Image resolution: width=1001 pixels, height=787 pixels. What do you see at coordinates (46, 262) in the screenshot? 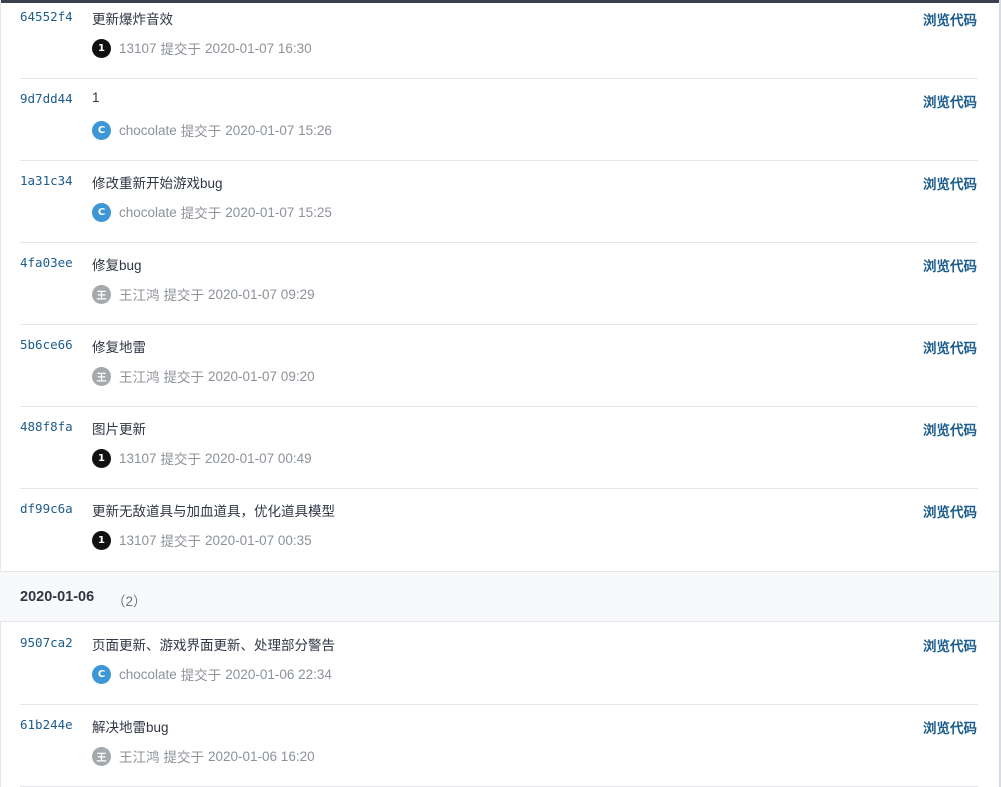
I see `commit-sha-link: 4fa03ee` at bounding box center [46, 262].